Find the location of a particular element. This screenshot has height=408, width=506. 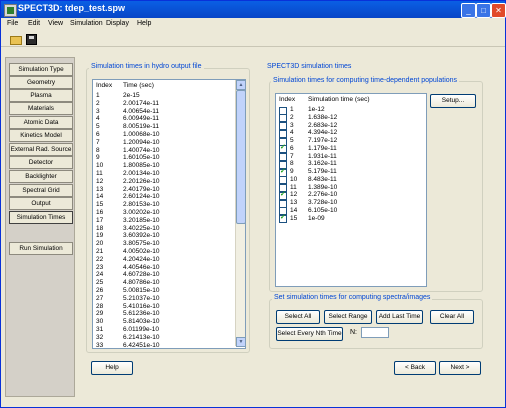

menu-file: File is located at coordinates (12, 23).